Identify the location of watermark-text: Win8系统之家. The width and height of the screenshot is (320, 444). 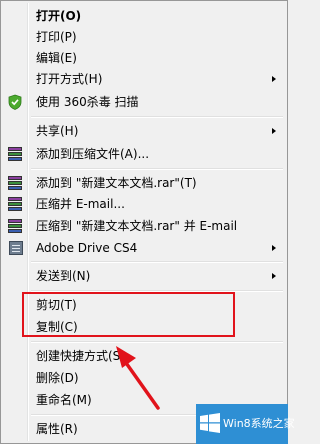
(259, 423).